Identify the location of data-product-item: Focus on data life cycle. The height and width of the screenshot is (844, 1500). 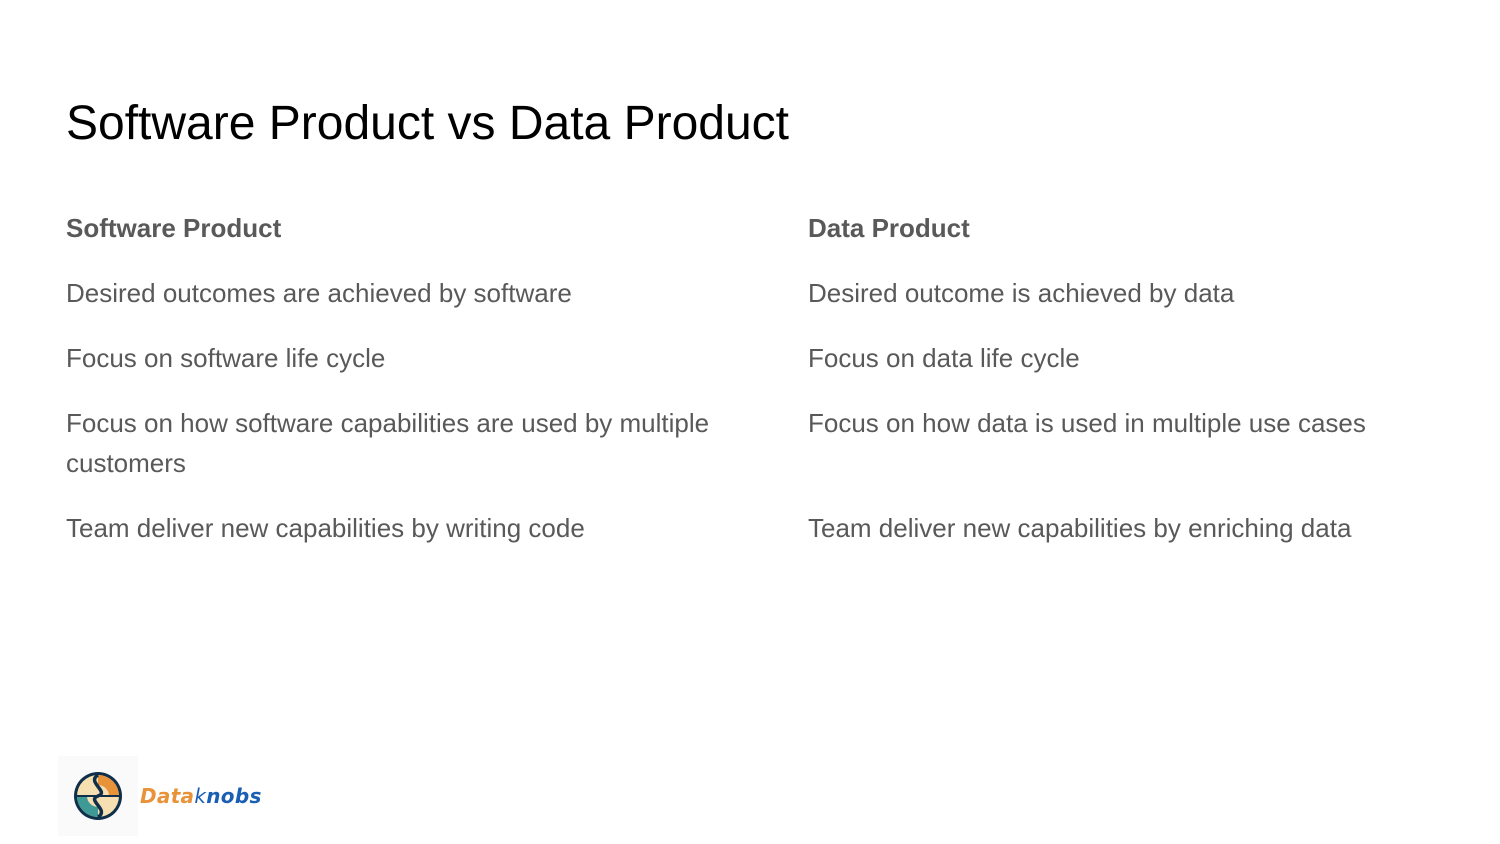
(944, 358).